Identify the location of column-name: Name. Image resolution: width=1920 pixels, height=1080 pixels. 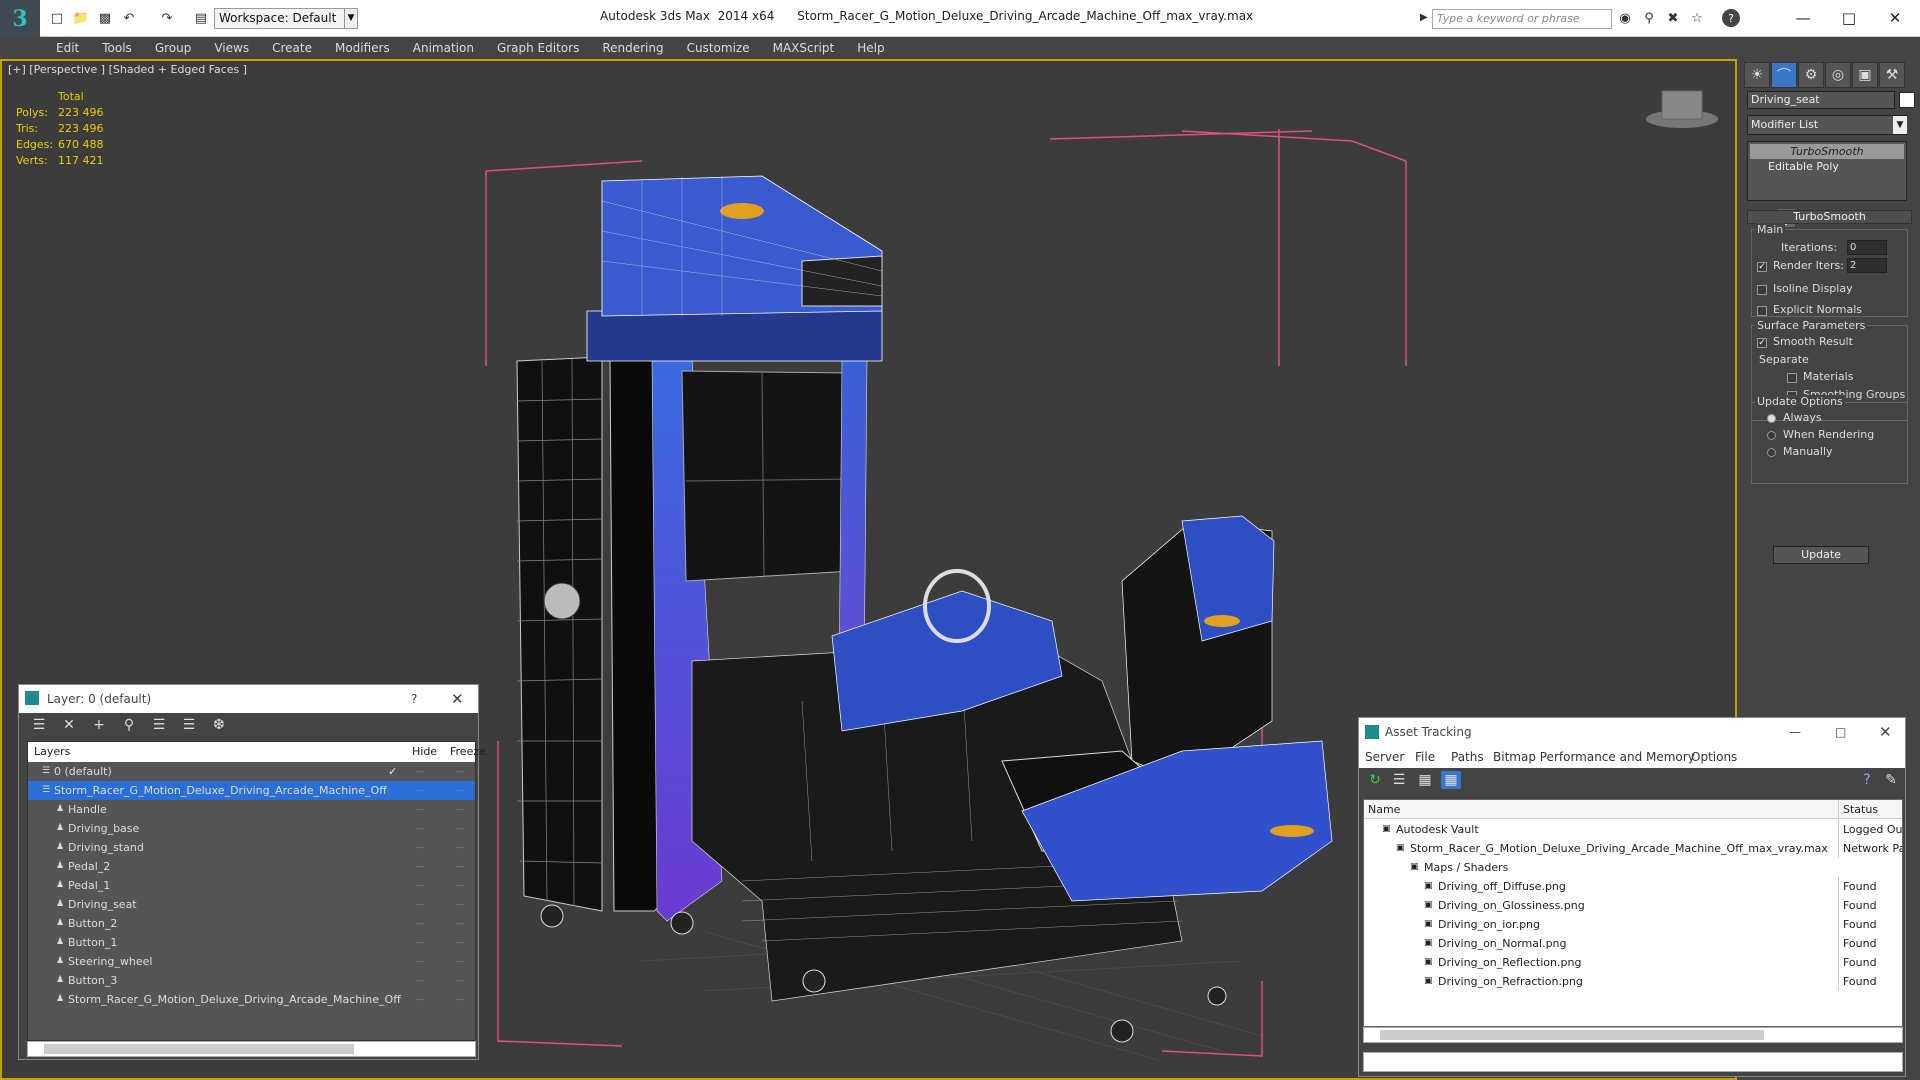
(1384, 809).